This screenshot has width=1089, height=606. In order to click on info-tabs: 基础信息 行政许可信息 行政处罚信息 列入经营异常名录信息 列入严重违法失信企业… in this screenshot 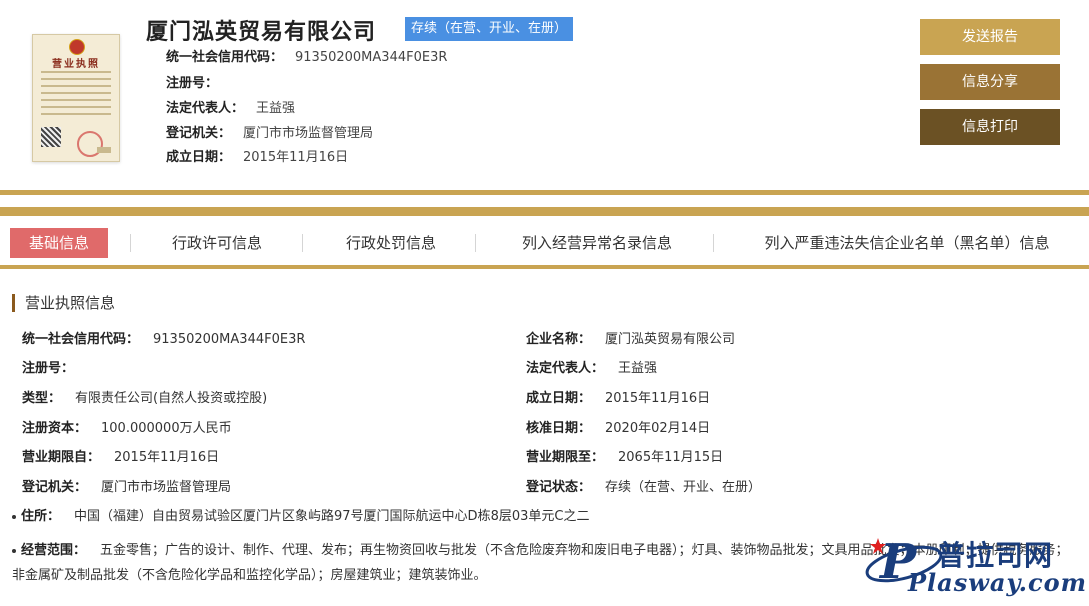, I will do `click(544, 242)`.